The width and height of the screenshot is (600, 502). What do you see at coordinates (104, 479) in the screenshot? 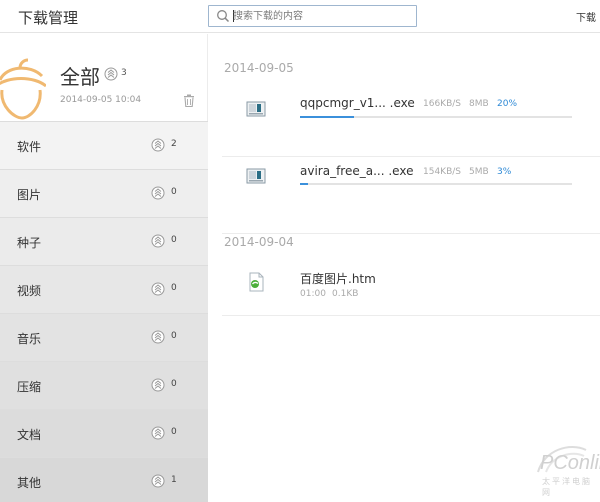
I see `sidebar-item-other: 其他 1` at bounding box center [104, 479].